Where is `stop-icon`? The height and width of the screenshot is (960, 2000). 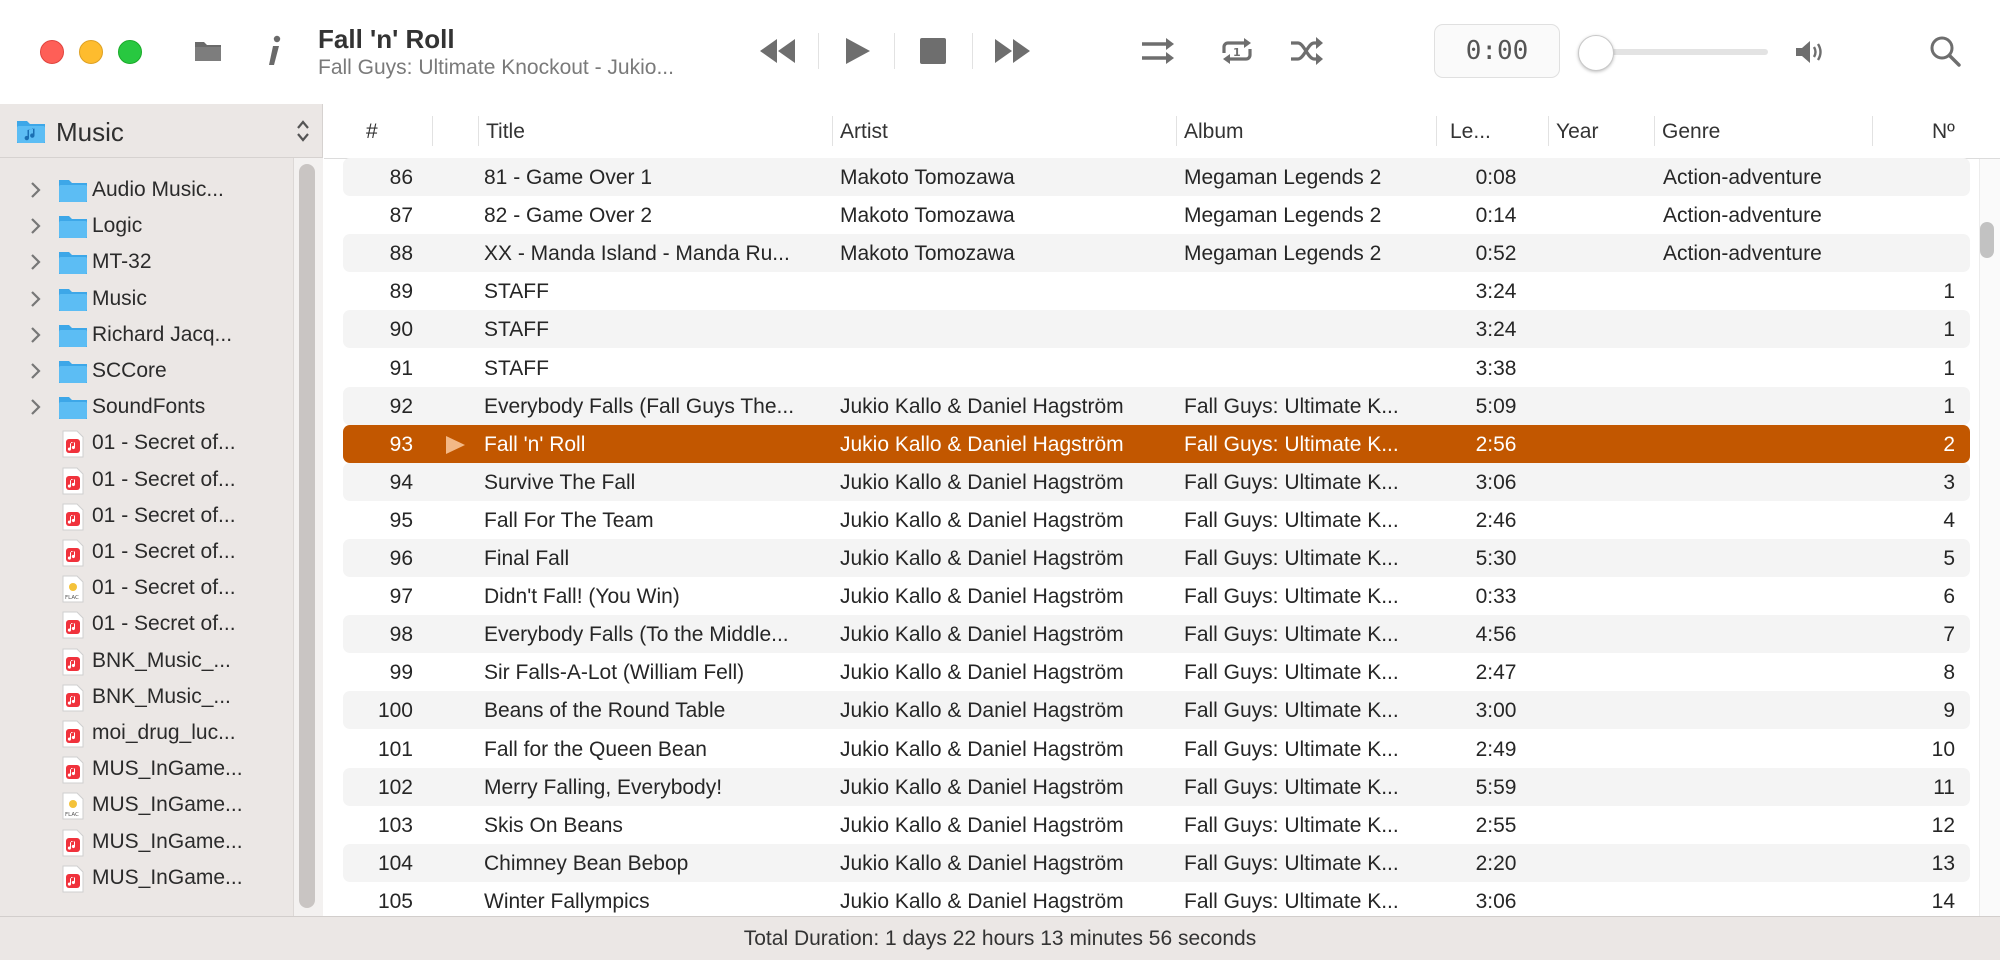
stop-icon is located at coordinates (933, 51).